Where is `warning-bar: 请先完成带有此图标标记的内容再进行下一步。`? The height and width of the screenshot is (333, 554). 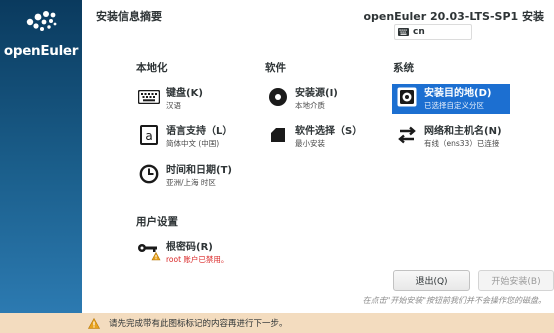
warning-bar: 请先完成带有此图标标记的内容再进行下一步。 is located at coordinates (277, 323).